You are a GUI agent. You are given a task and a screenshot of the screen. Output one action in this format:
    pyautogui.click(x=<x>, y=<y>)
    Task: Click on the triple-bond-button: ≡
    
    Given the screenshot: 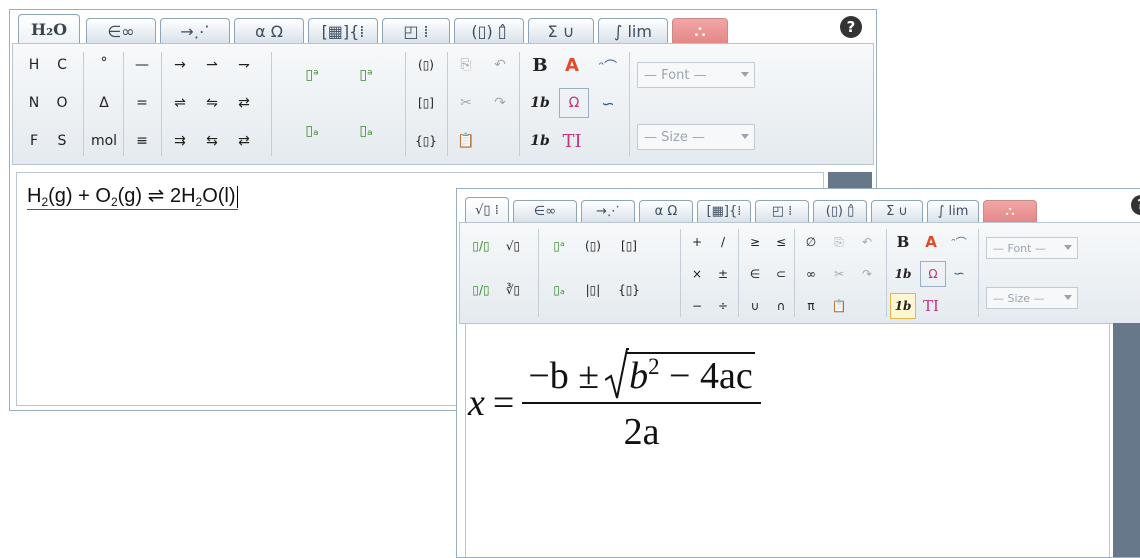 What is the action you would take?
    pyautogui.click(x=142, y=141)
    